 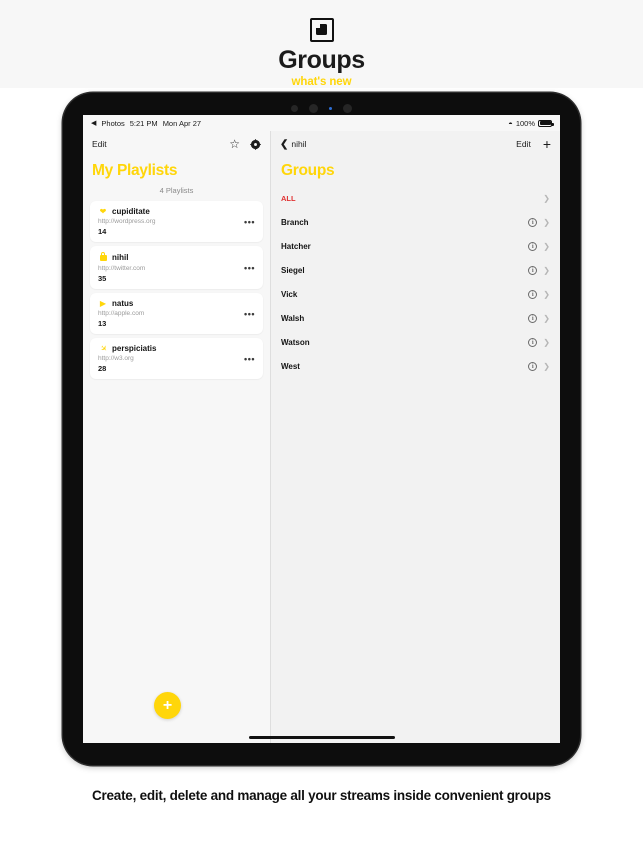 I want to click on playlists-count: 4 Playlists, so click(x=176, y=190).